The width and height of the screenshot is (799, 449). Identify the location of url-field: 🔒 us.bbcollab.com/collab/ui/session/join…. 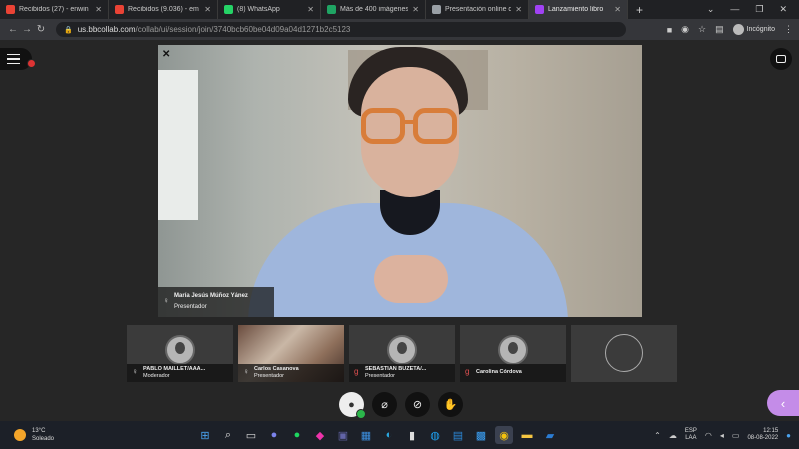
(341, 29).